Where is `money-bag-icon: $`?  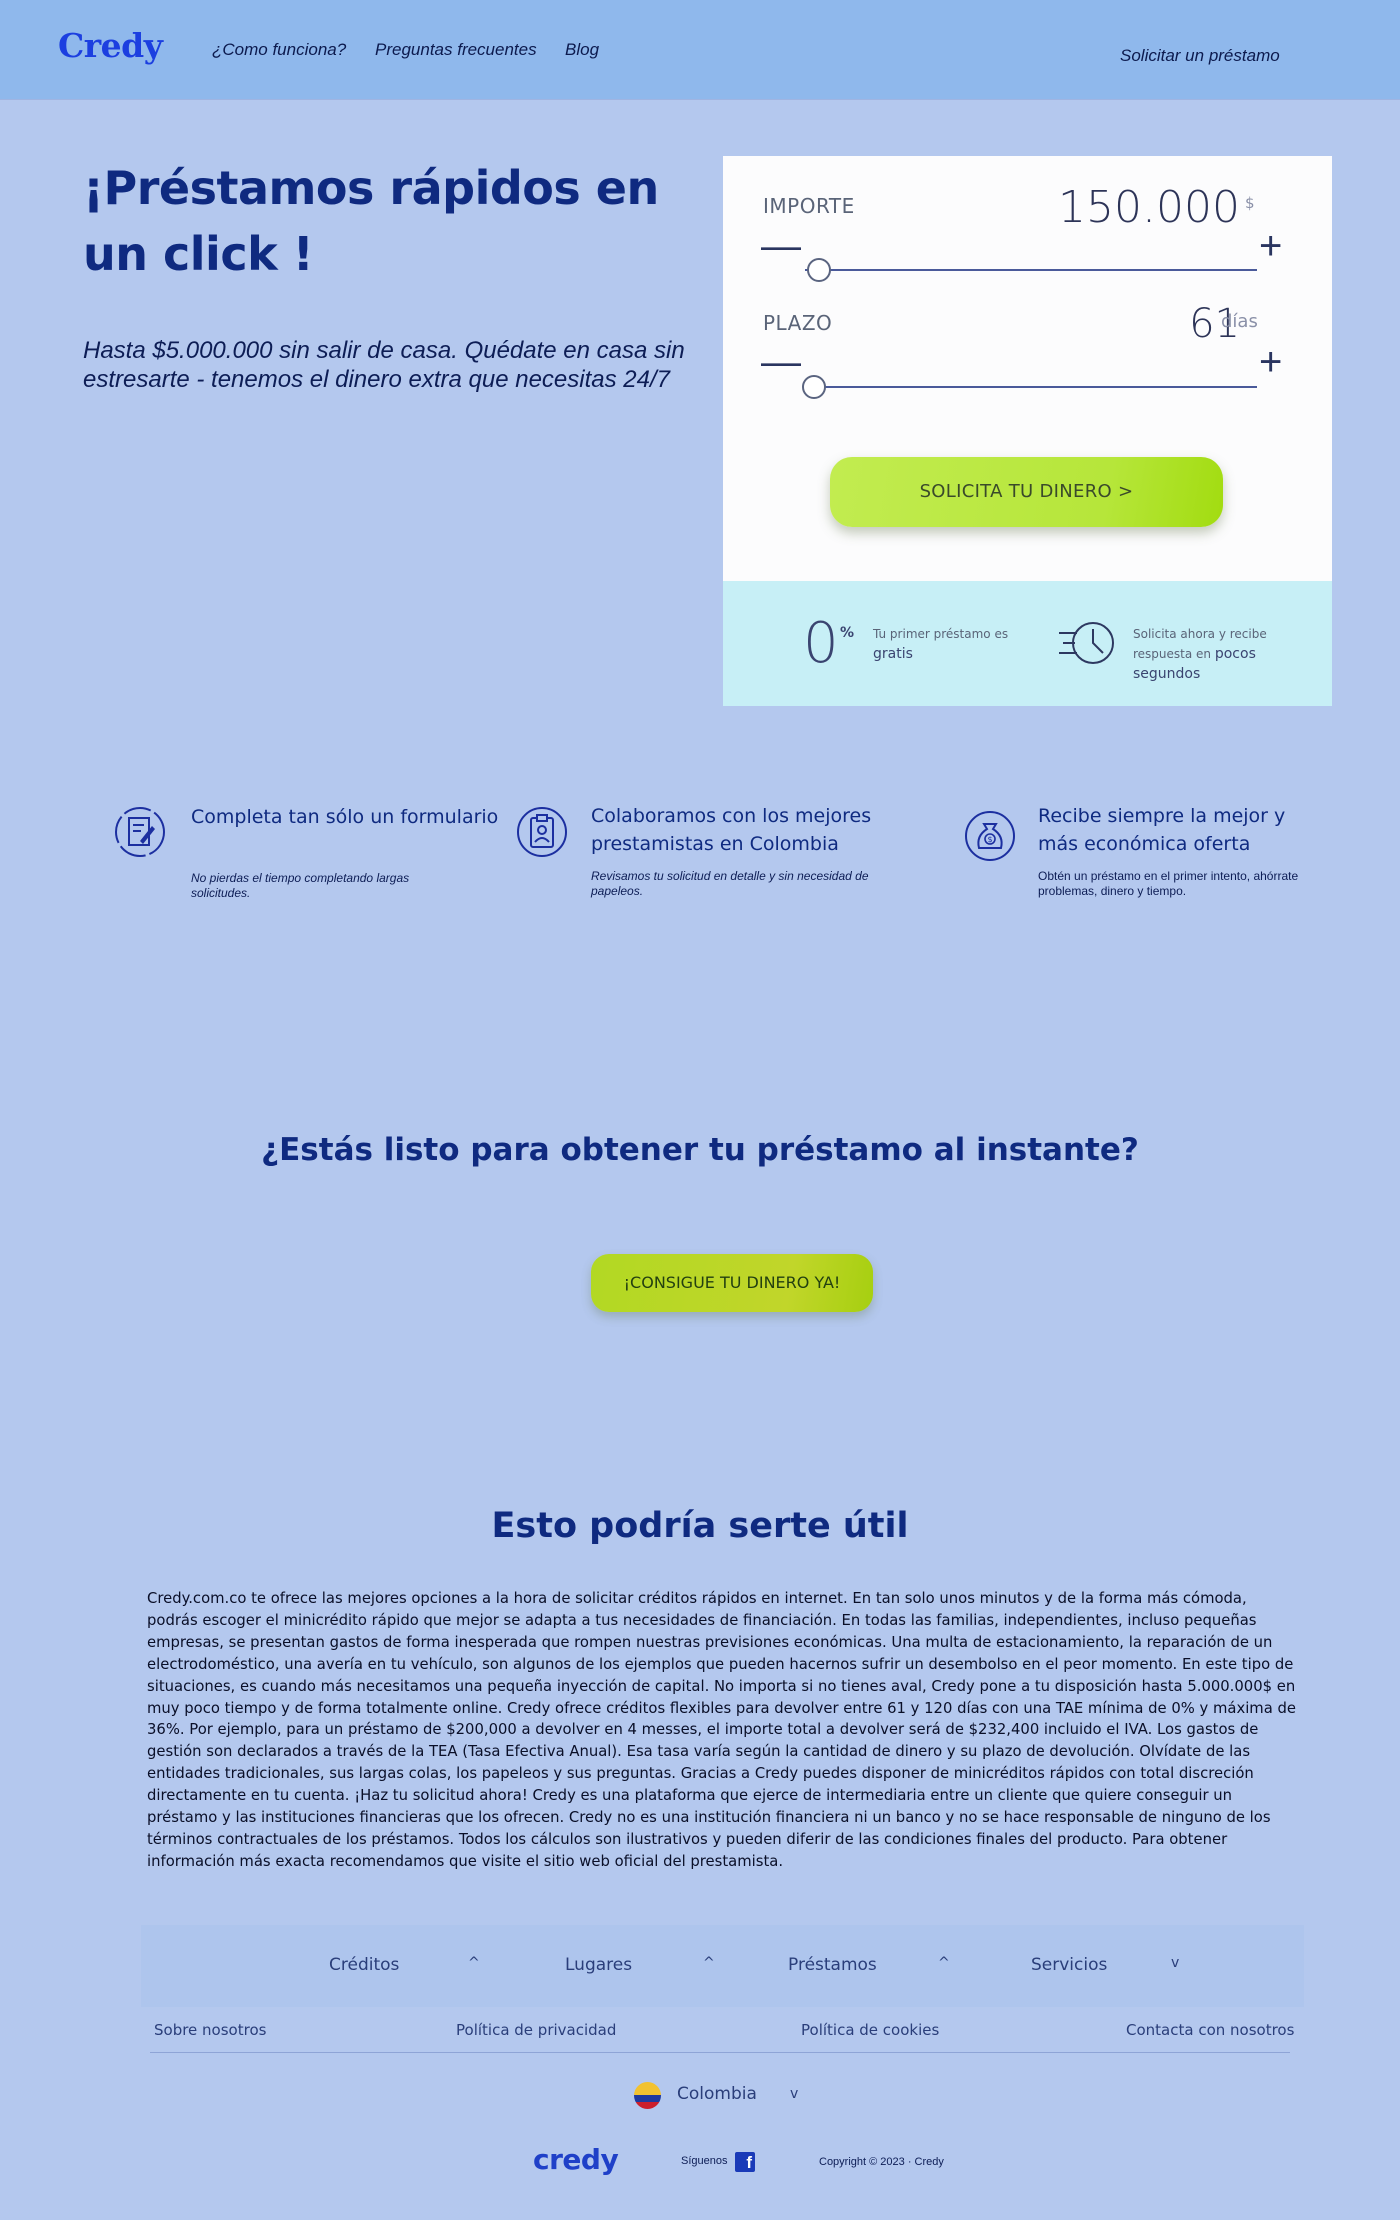
money-bag-icon: $ is located at coordinates (990, 836).